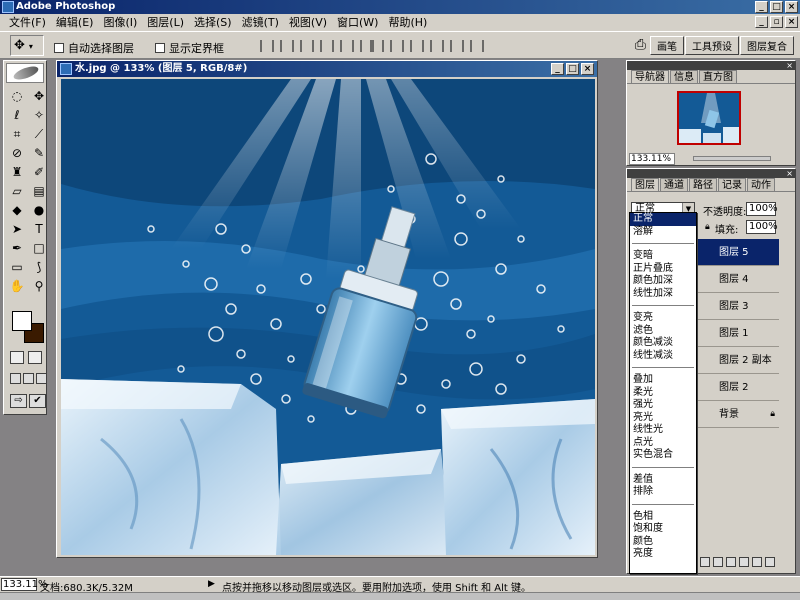 The height and width of the screenshot is (600, 800). Describe the element at coordinates (663, 517) in the screenshot. I see `blend-option-hue: 色相` at that location.